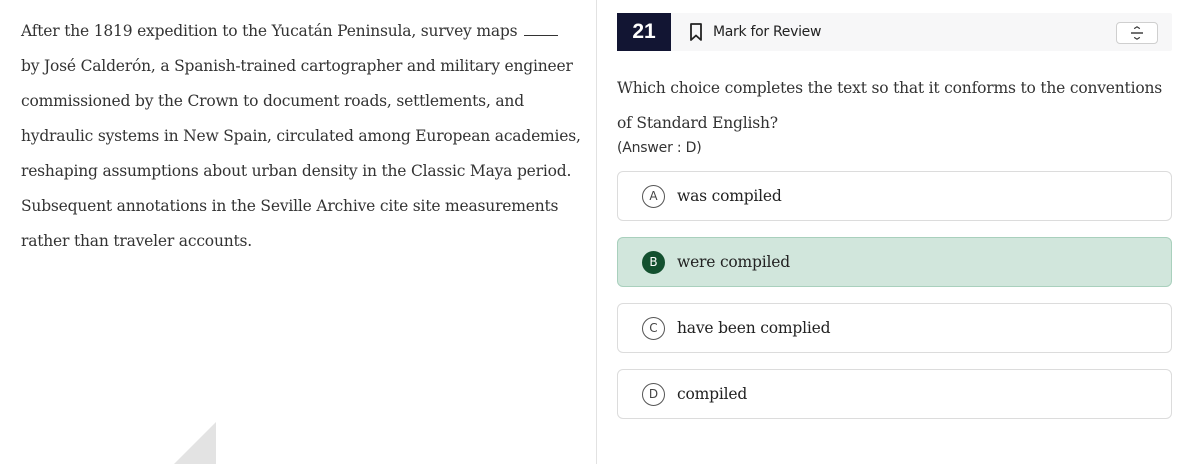 The width and height of the screenshot is (1186, 464). What do you see at coordinates (894, 196) in the screenshot?
I see `choice-a: A was compiled` at bounding box center [894, 196].